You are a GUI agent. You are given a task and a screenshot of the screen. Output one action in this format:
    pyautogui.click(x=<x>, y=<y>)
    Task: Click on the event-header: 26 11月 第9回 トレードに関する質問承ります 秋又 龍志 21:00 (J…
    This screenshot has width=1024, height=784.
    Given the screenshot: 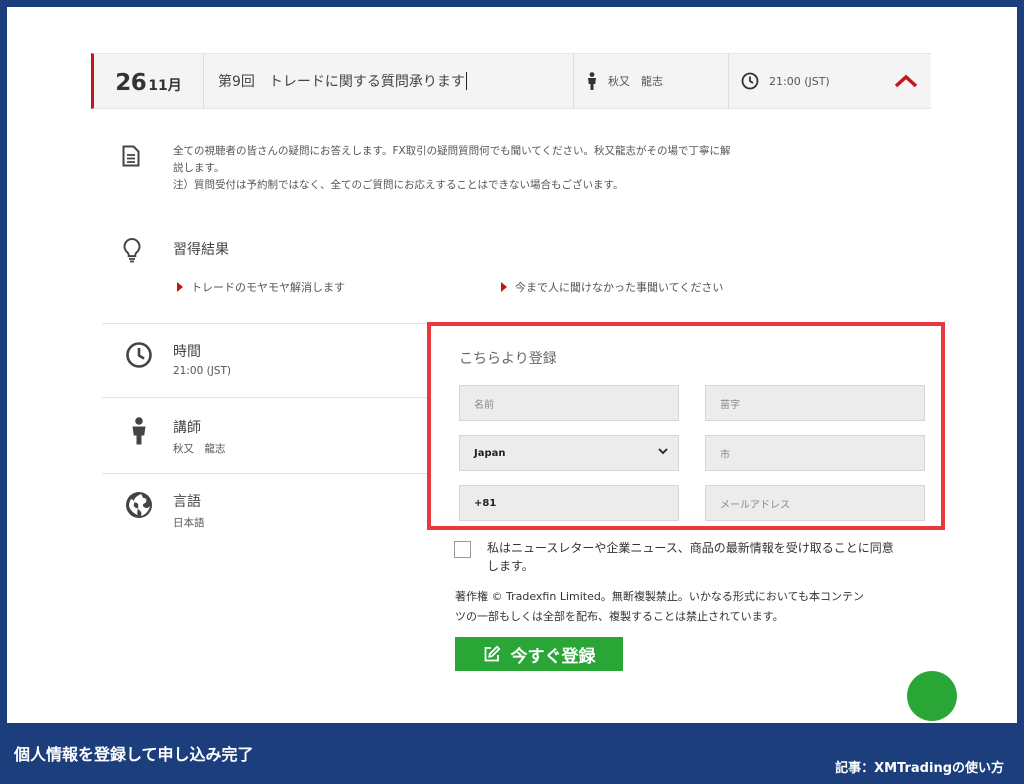 What is the action you would take?
    pyautogui.click(x=511, y=81)
    